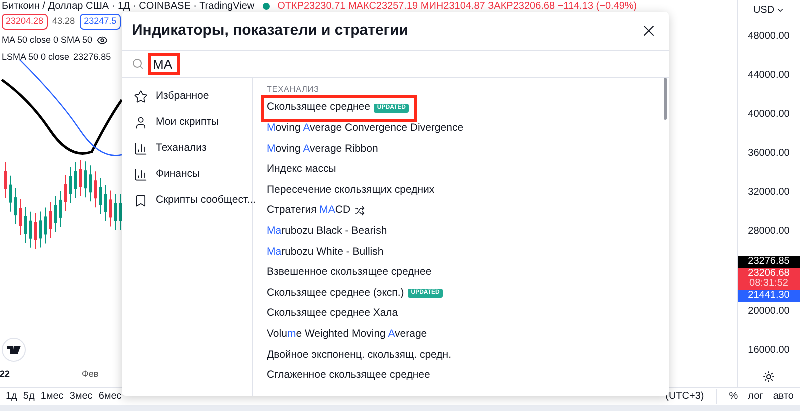 The height and width of the screenshot is (411, 800). What do you see at coordinates (325, 252) in the screenshot?
I see `indicator-item: Marubozu White - Bullish` at bounding box center [325, 252].